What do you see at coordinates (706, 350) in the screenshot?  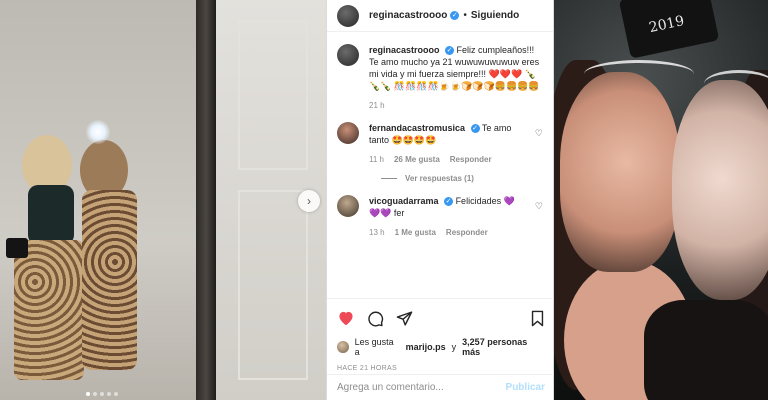 I see `dark-clothing` at bounding box center [706, 350].